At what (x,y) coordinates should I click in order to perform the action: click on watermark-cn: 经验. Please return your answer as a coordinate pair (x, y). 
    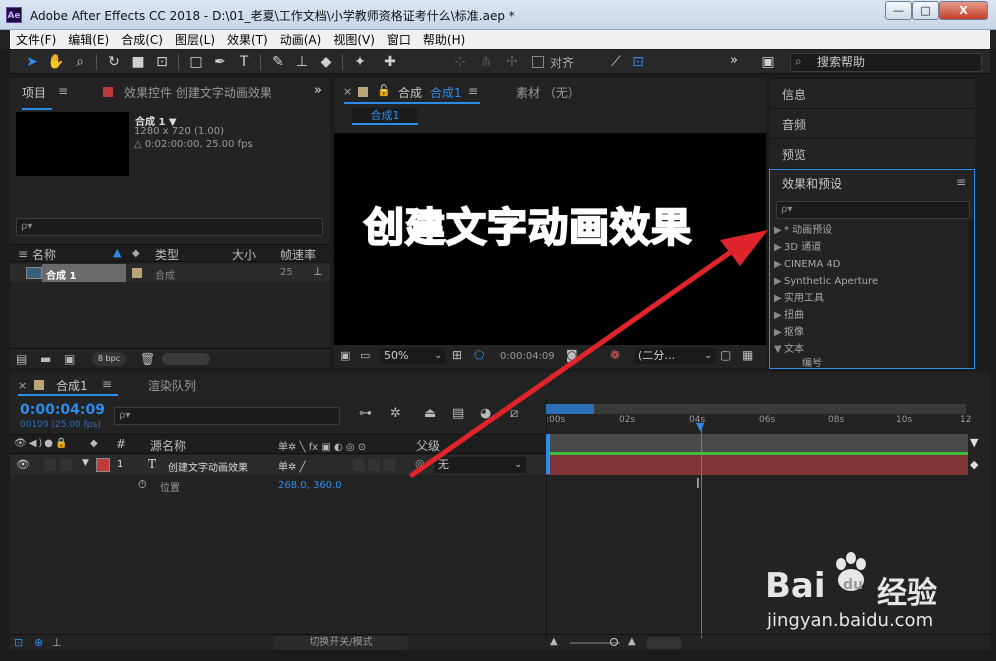
    Looking at the image, I should click on (907, 593).